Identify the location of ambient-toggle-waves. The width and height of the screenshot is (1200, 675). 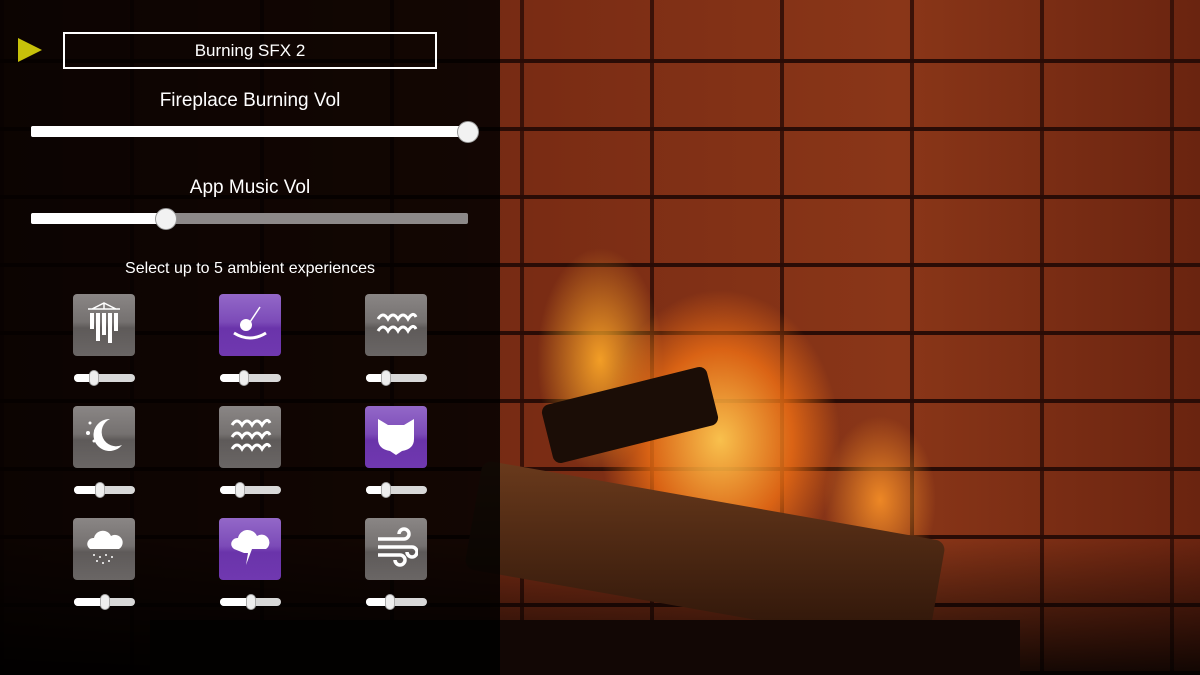
(396, 325).